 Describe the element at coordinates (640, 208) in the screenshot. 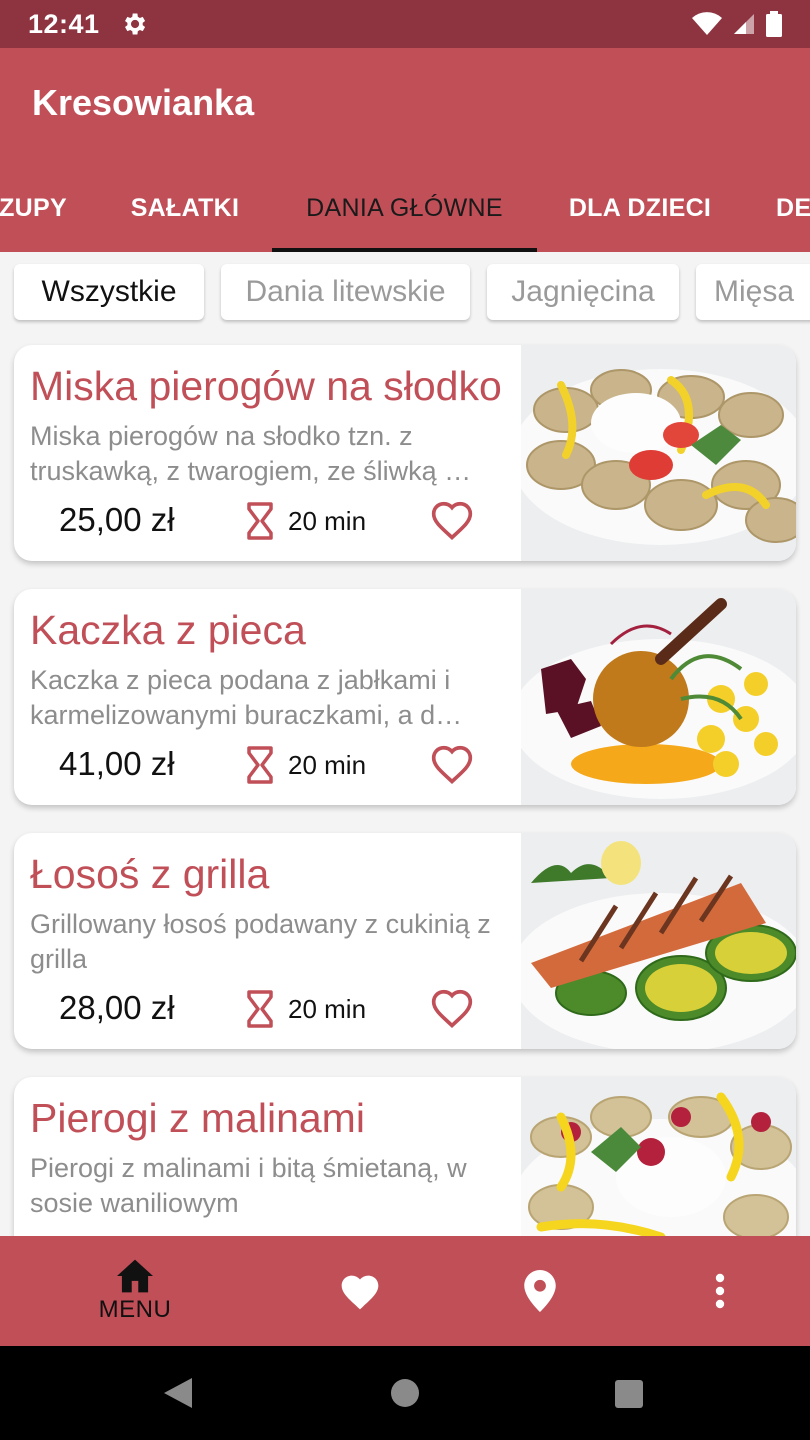

I see `tab-dla-dzieci: DLA DZIECI` at that location.